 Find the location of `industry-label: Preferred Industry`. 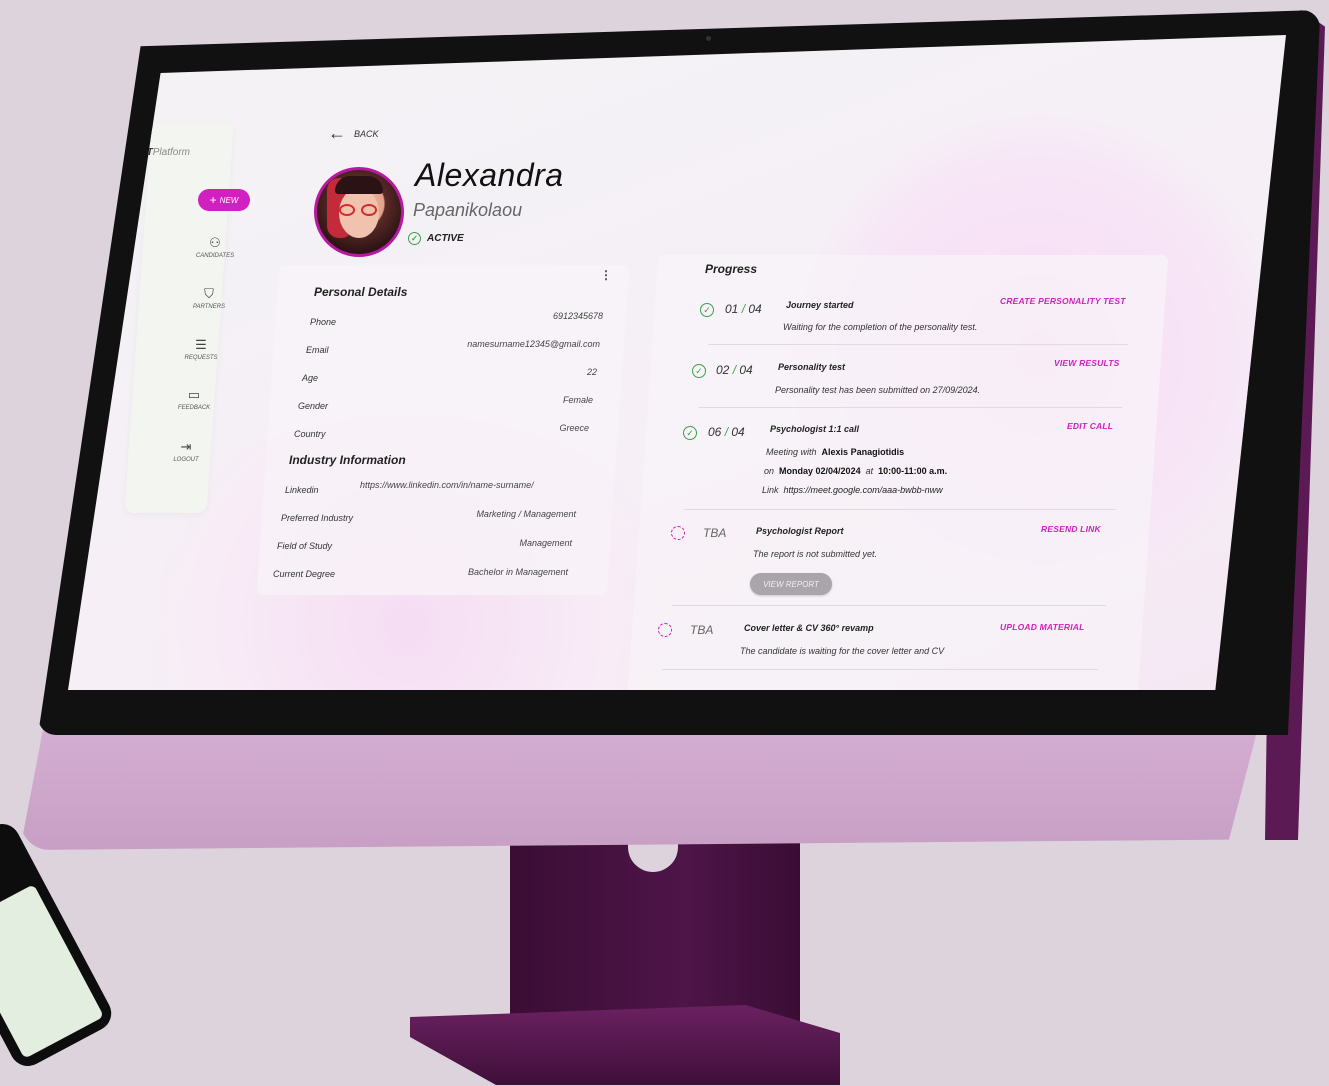

industry-label: Preferred Industry is located at coordinates (317, 518).